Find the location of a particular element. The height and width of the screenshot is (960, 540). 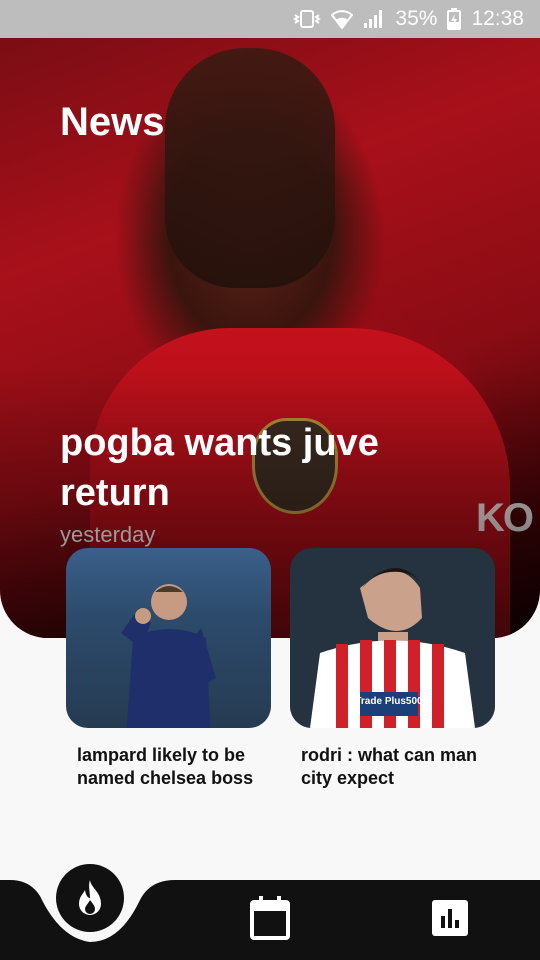

vibrate-icon is located at coordinates (307, 19).